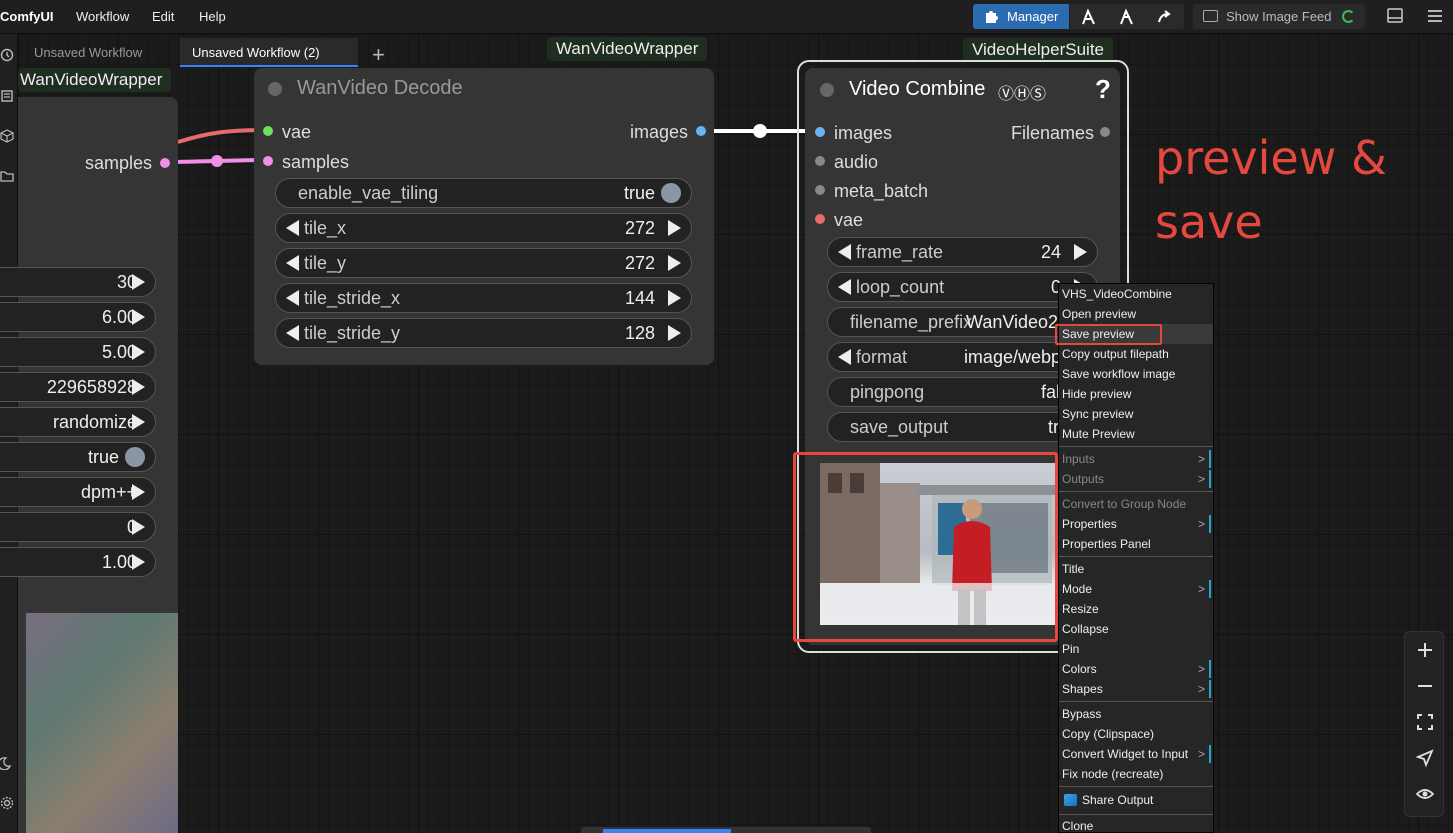 The width and height of the screenshot is (1453, 833). Describe the element at coordinates (1425, 650) in the screenshot. I see `zoom-in-icon` at that location.